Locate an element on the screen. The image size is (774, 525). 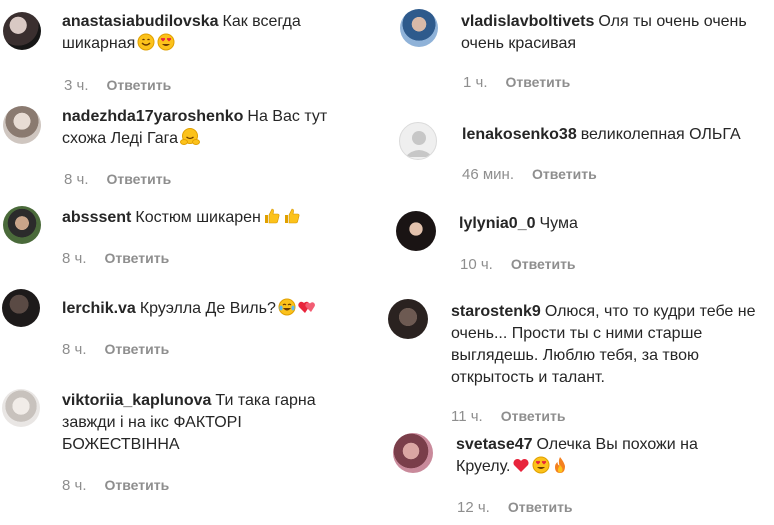
comment-body: великолепная ОЛЬГА is located at coordinates (660, 134).